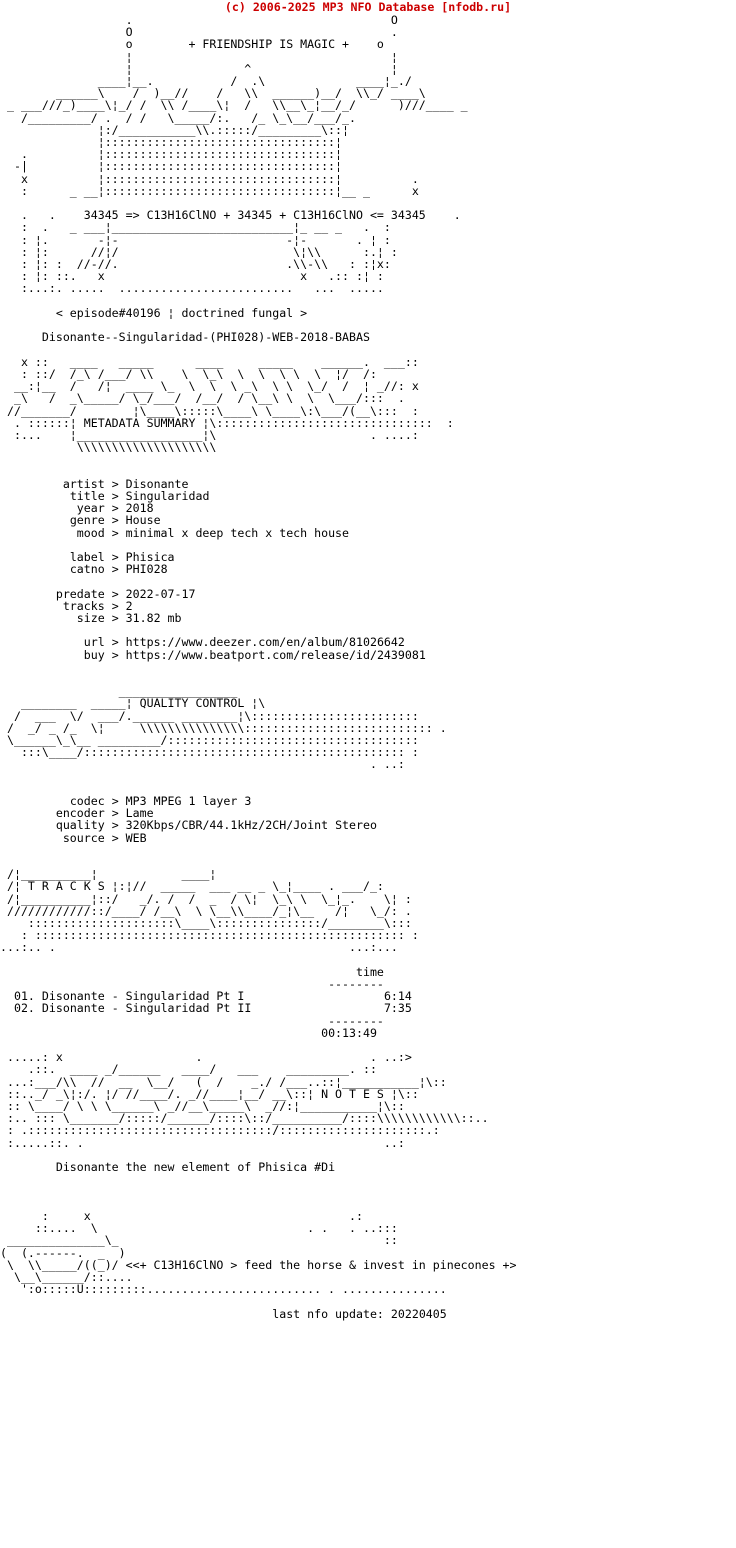 The width and height of the screenshot is (736, 1548). What do you see at coordinates (87, 569) in the screenshot?
I see `meta-key-catno: catno` at bounding box center [87, 569].